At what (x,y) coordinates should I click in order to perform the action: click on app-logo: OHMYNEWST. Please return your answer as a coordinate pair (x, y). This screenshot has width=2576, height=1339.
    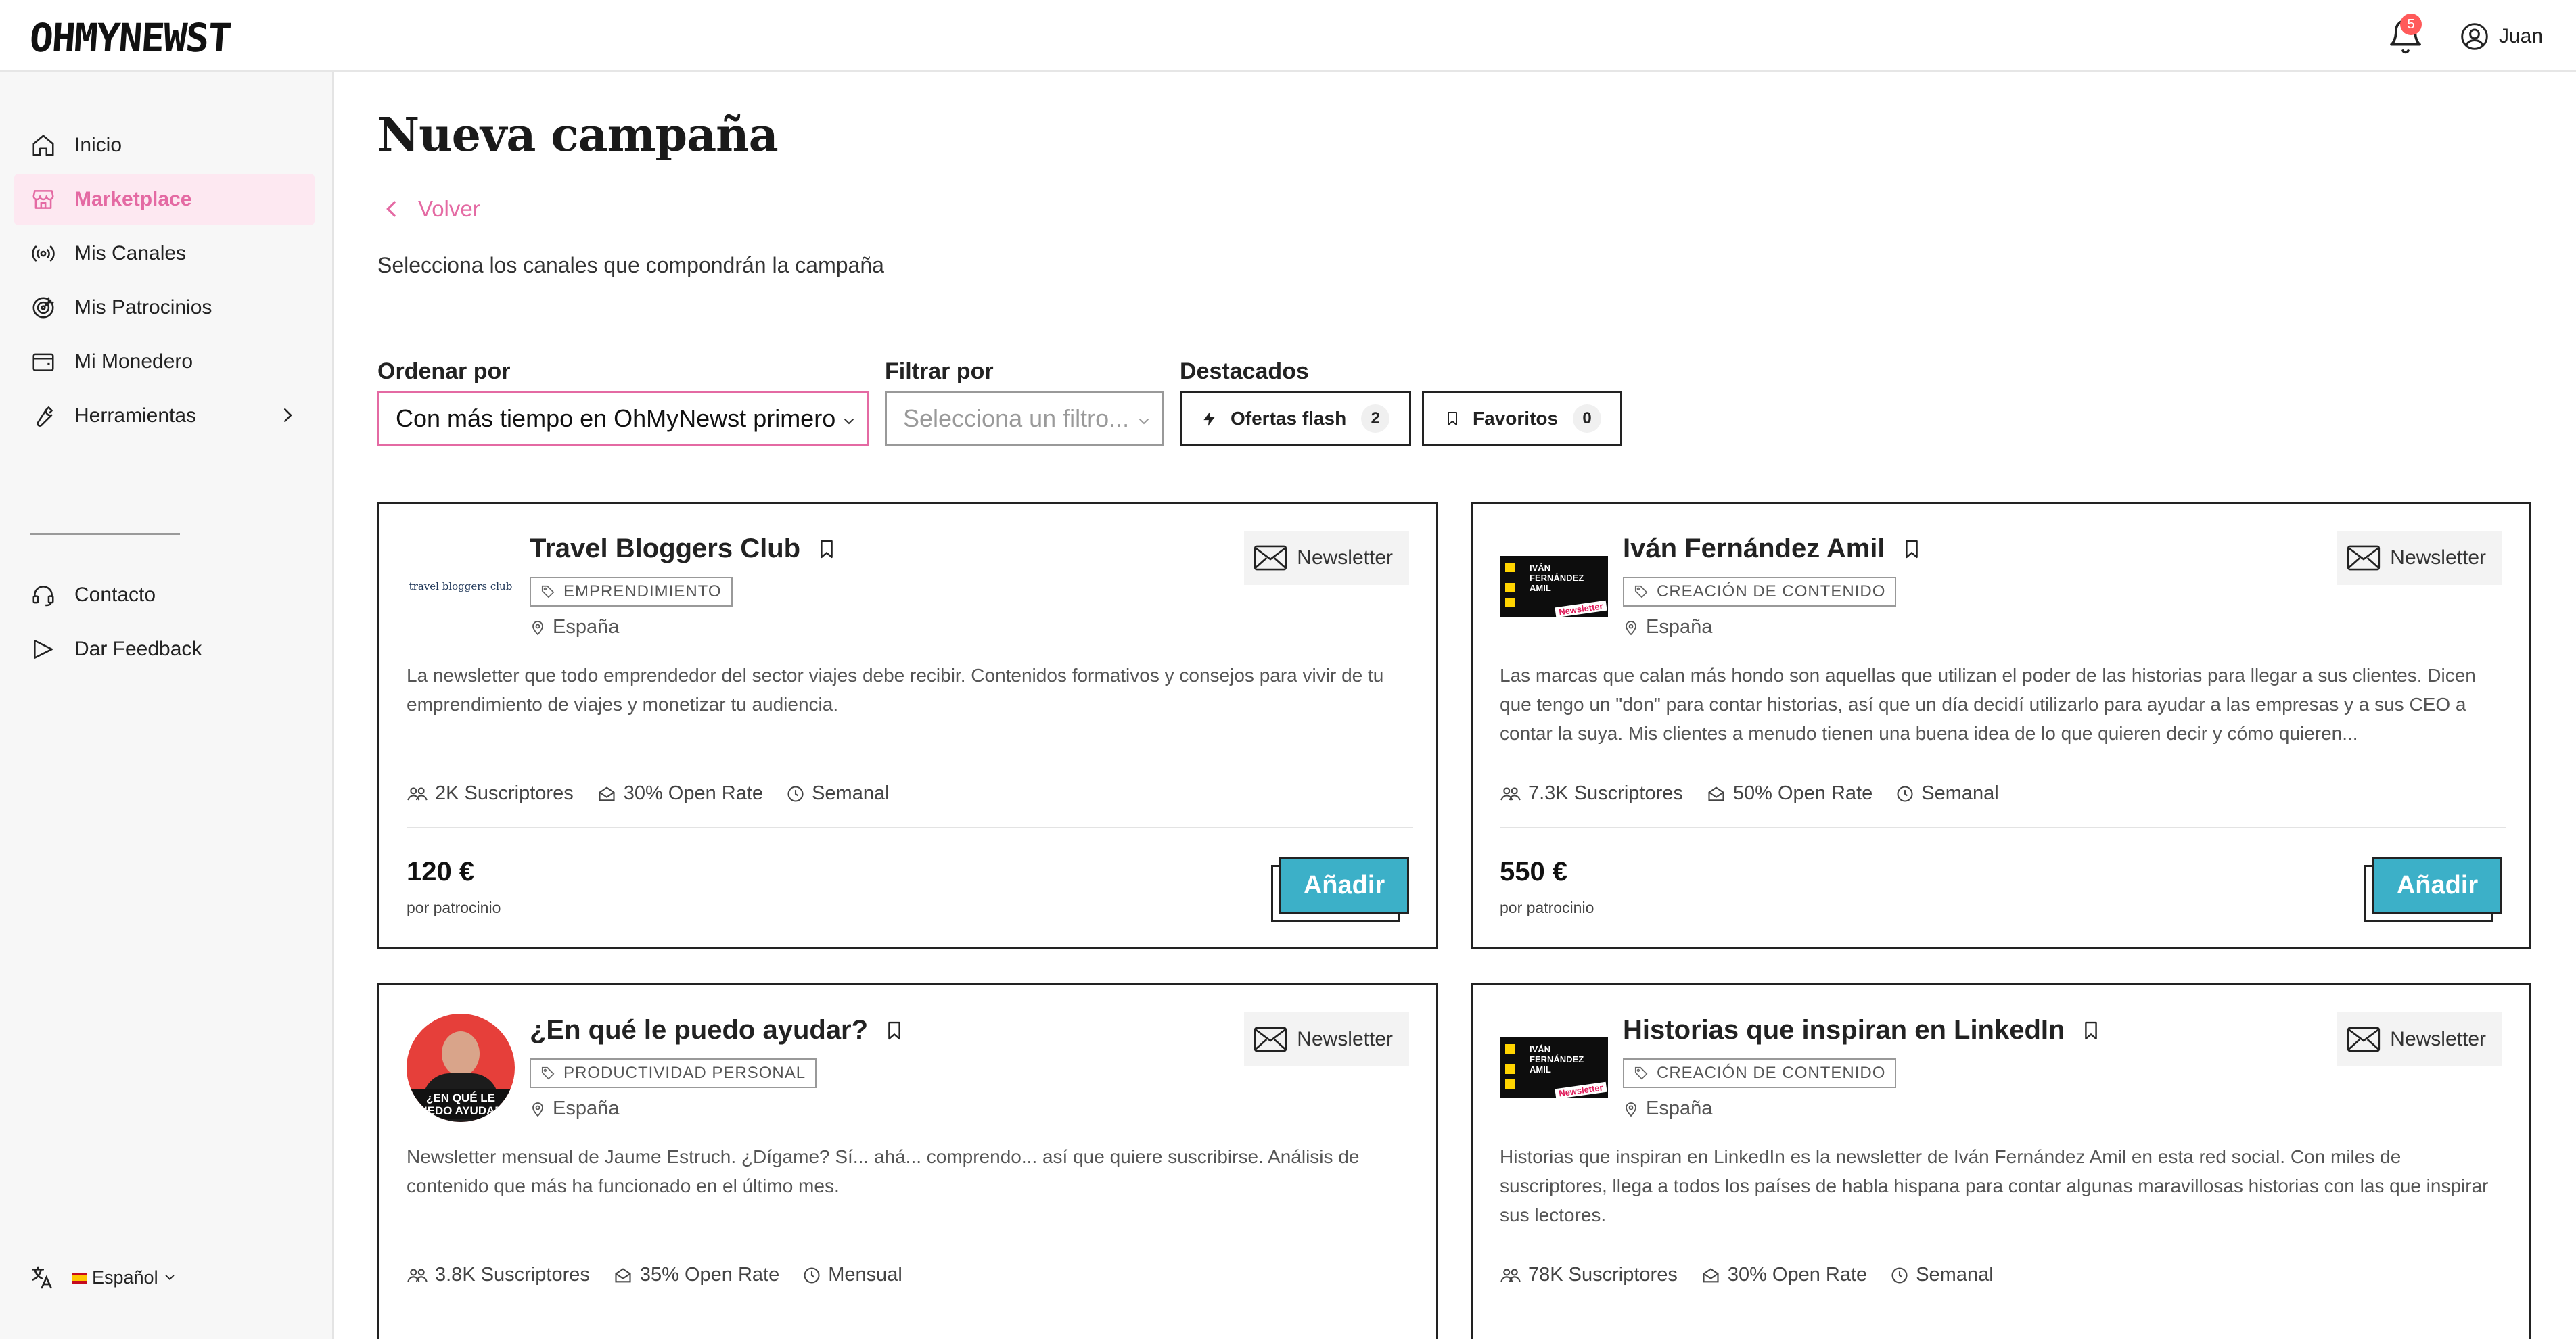
    Looking at the image, I should click on (130, 38).